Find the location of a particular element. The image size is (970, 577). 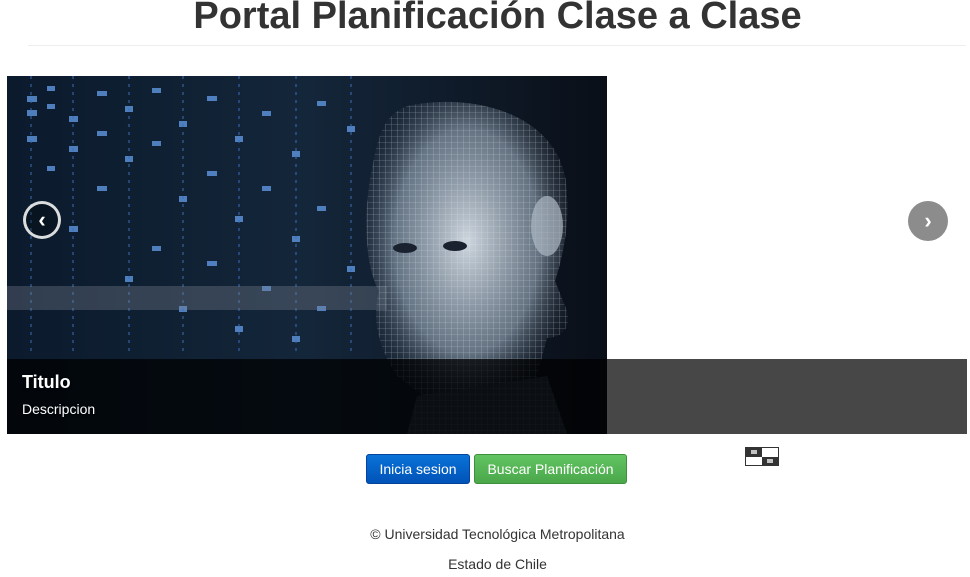

footer-state: Estado de Chile is located at coordinates (497, 564).